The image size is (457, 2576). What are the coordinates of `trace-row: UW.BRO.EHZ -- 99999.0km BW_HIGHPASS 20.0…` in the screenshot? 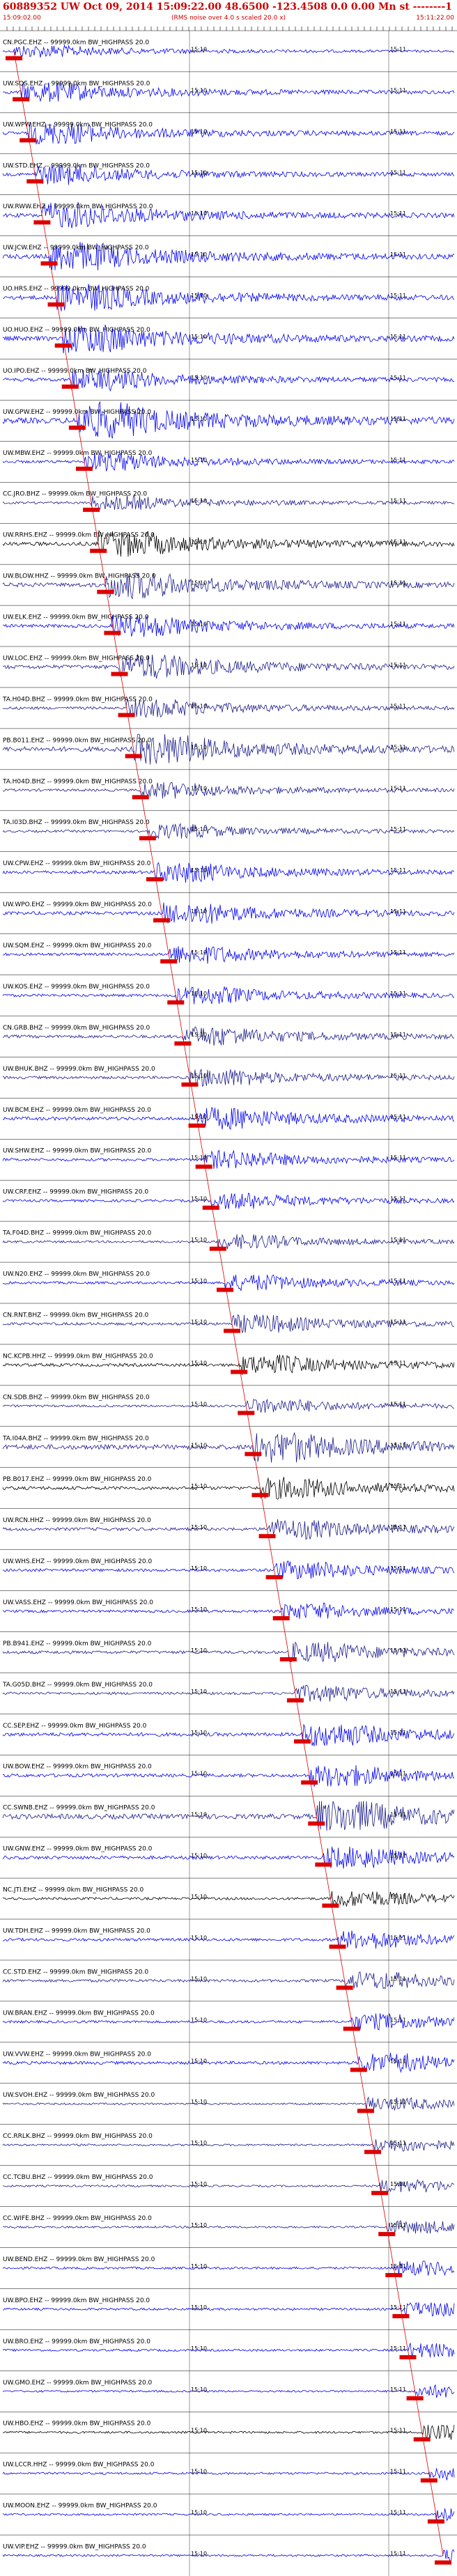 It's located at (228, 2350).